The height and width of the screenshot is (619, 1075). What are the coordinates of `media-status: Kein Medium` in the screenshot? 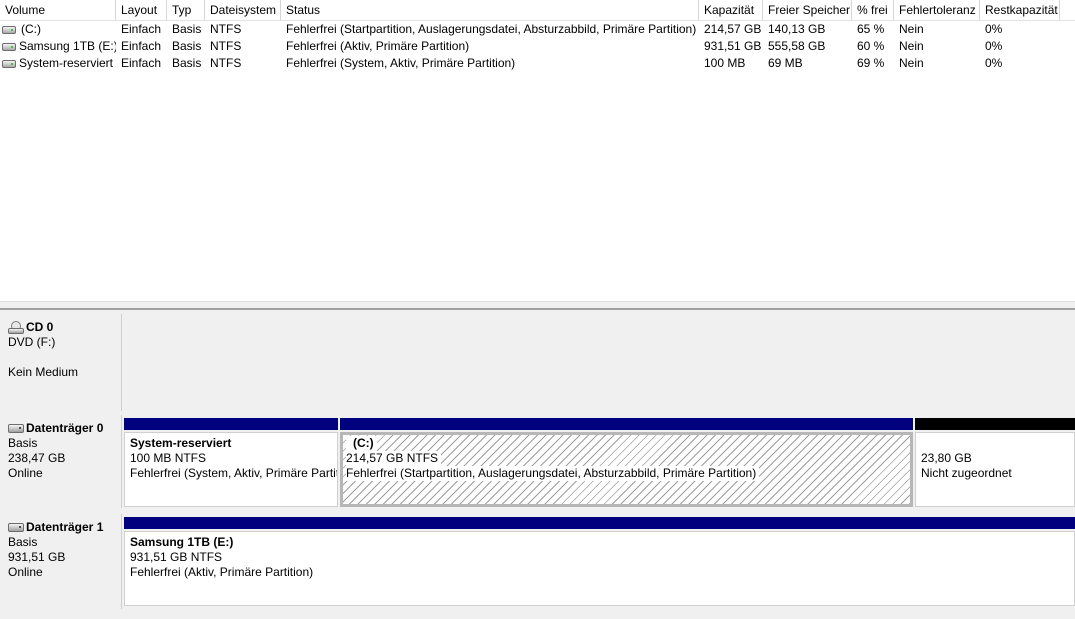 It's located at (43, 372).